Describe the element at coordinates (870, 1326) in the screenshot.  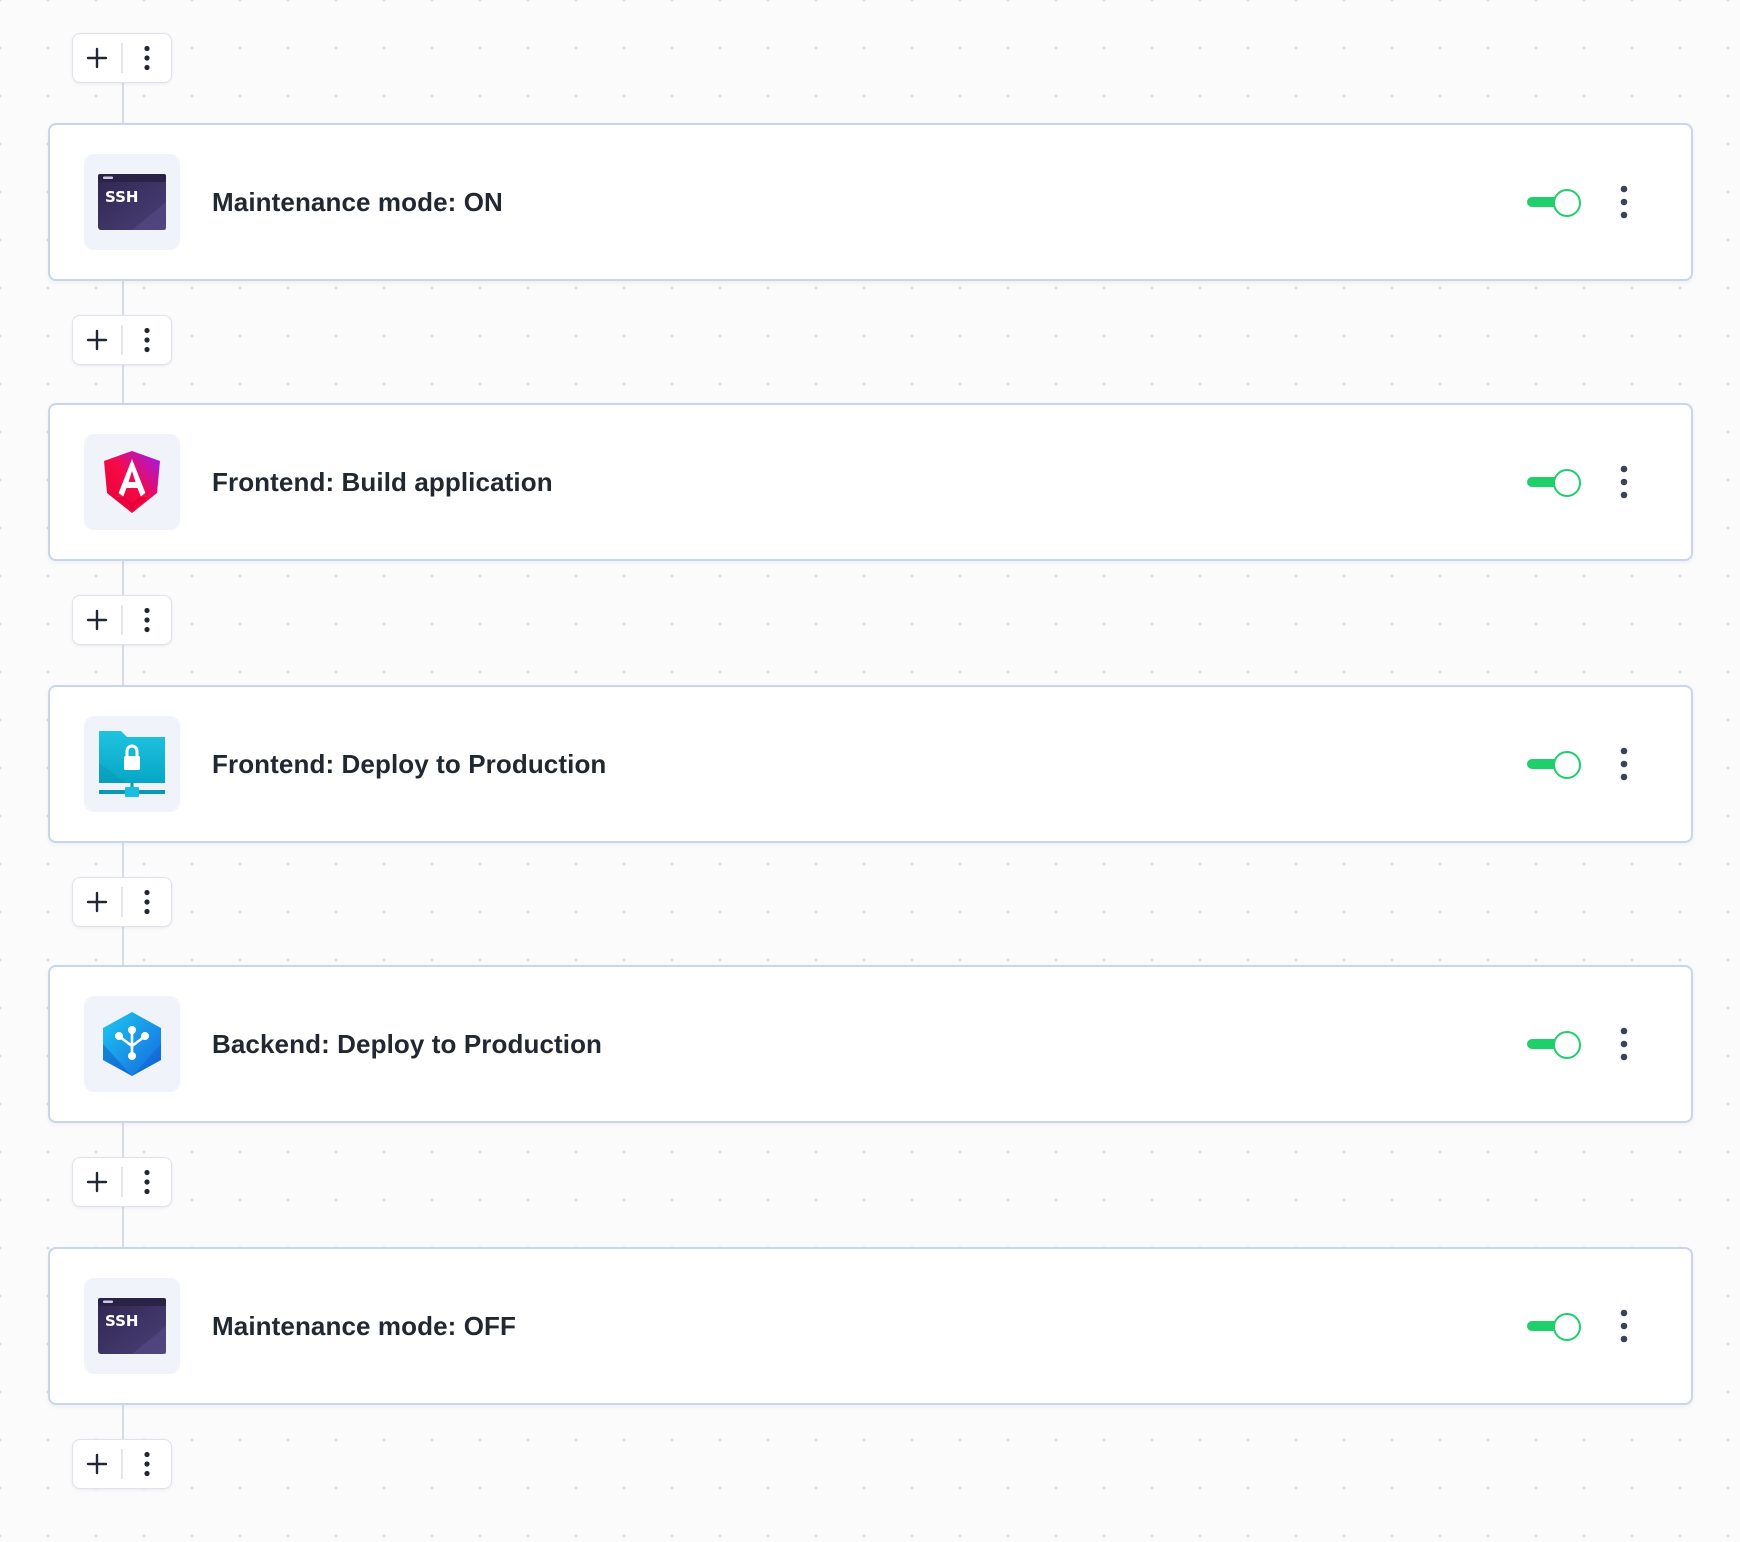
I see `pipeline-step: SSH Maintenance mode: OFF` at that location.